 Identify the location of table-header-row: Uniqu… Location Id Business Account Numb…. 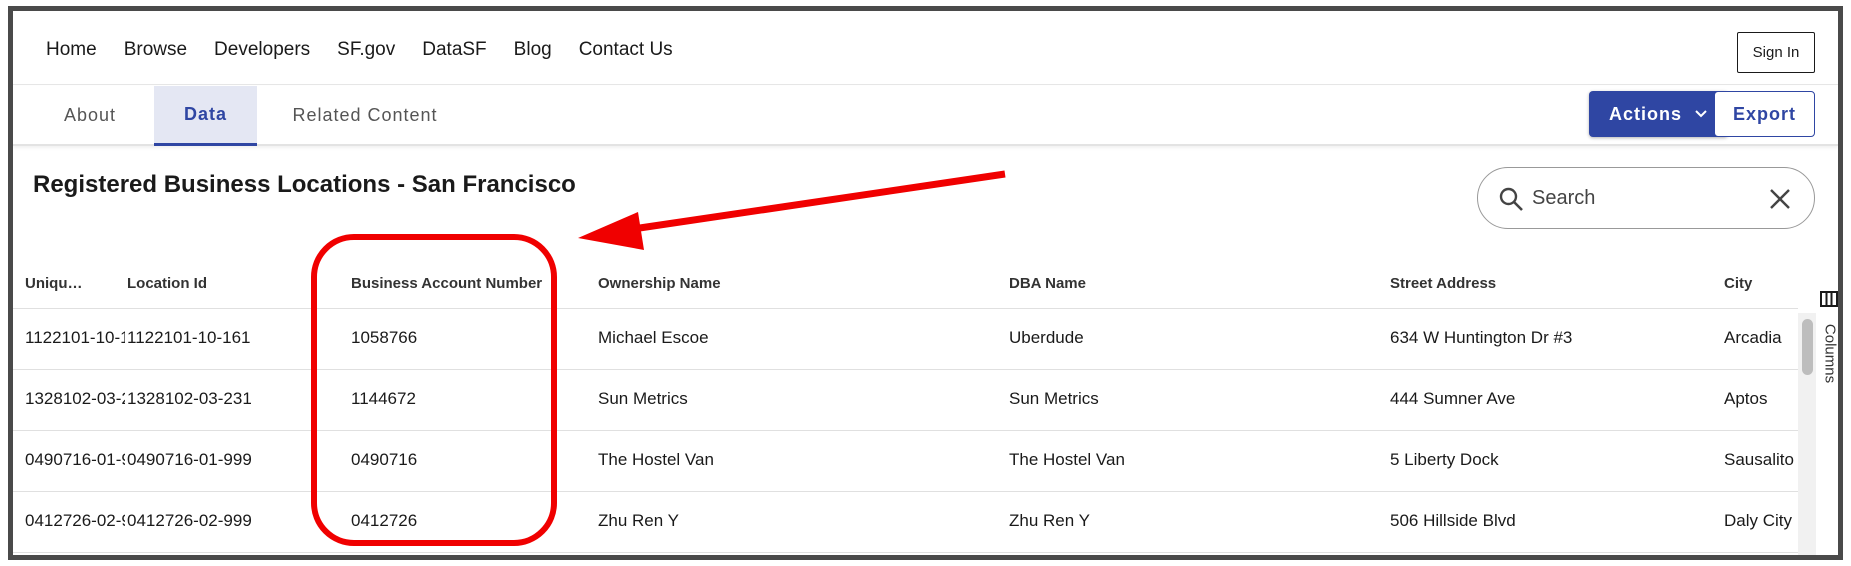
(905, 284).